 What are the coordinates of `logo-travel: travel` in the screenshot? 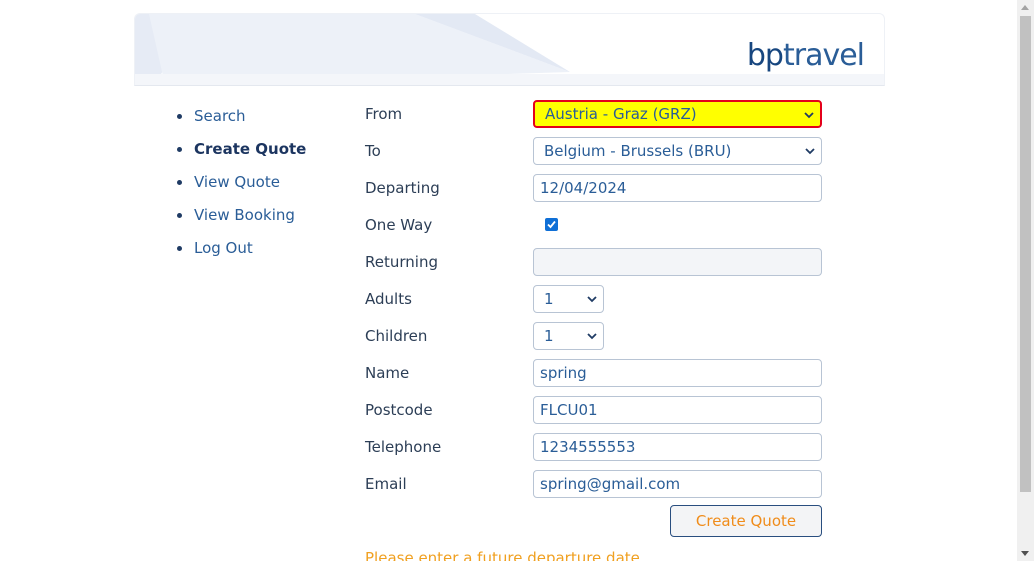 It's located at (823, 55).